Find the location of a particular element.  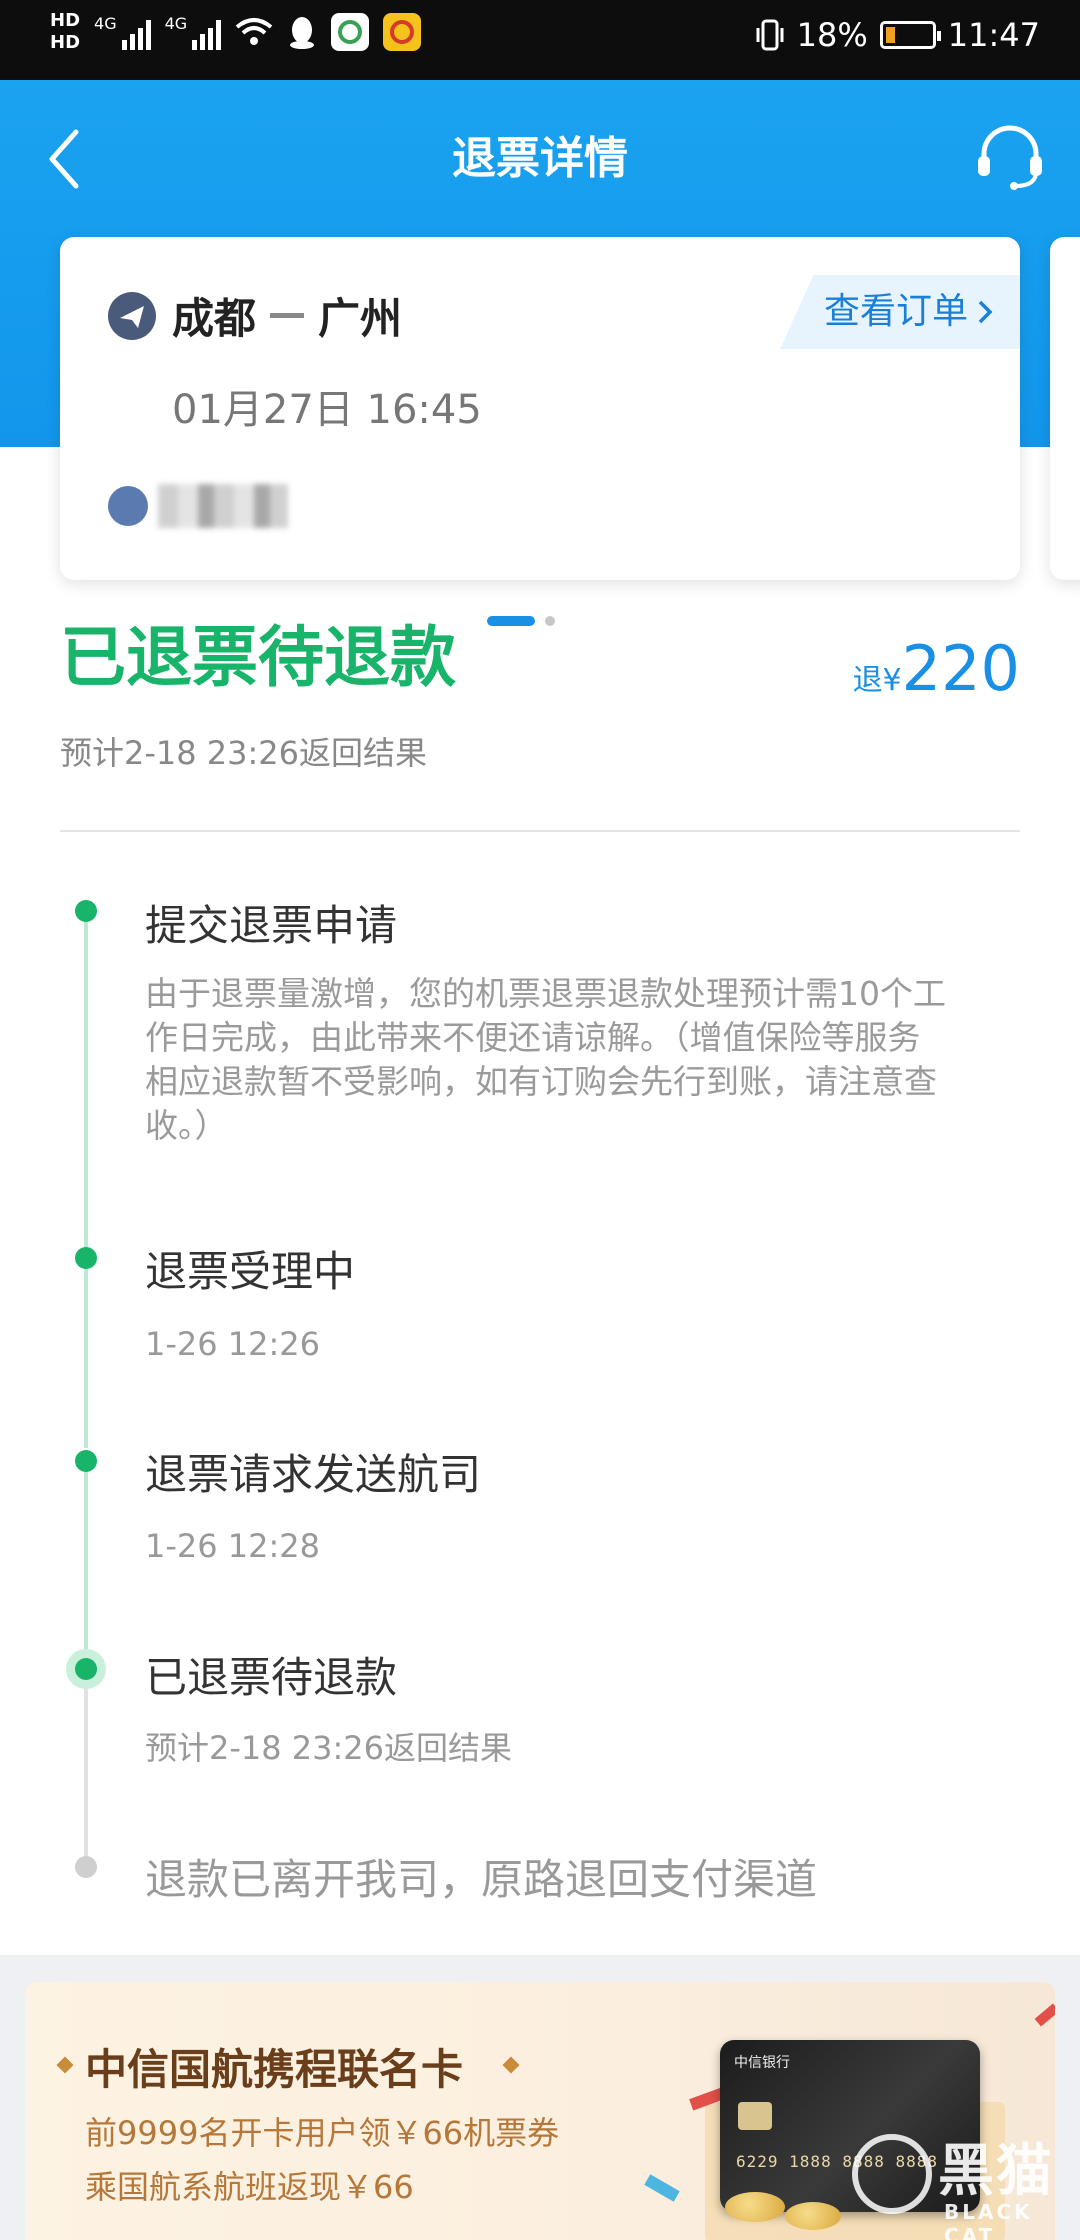

status-bar: HD HD 4G 4G 18% 11:47 is located at coordinates (540, 40).